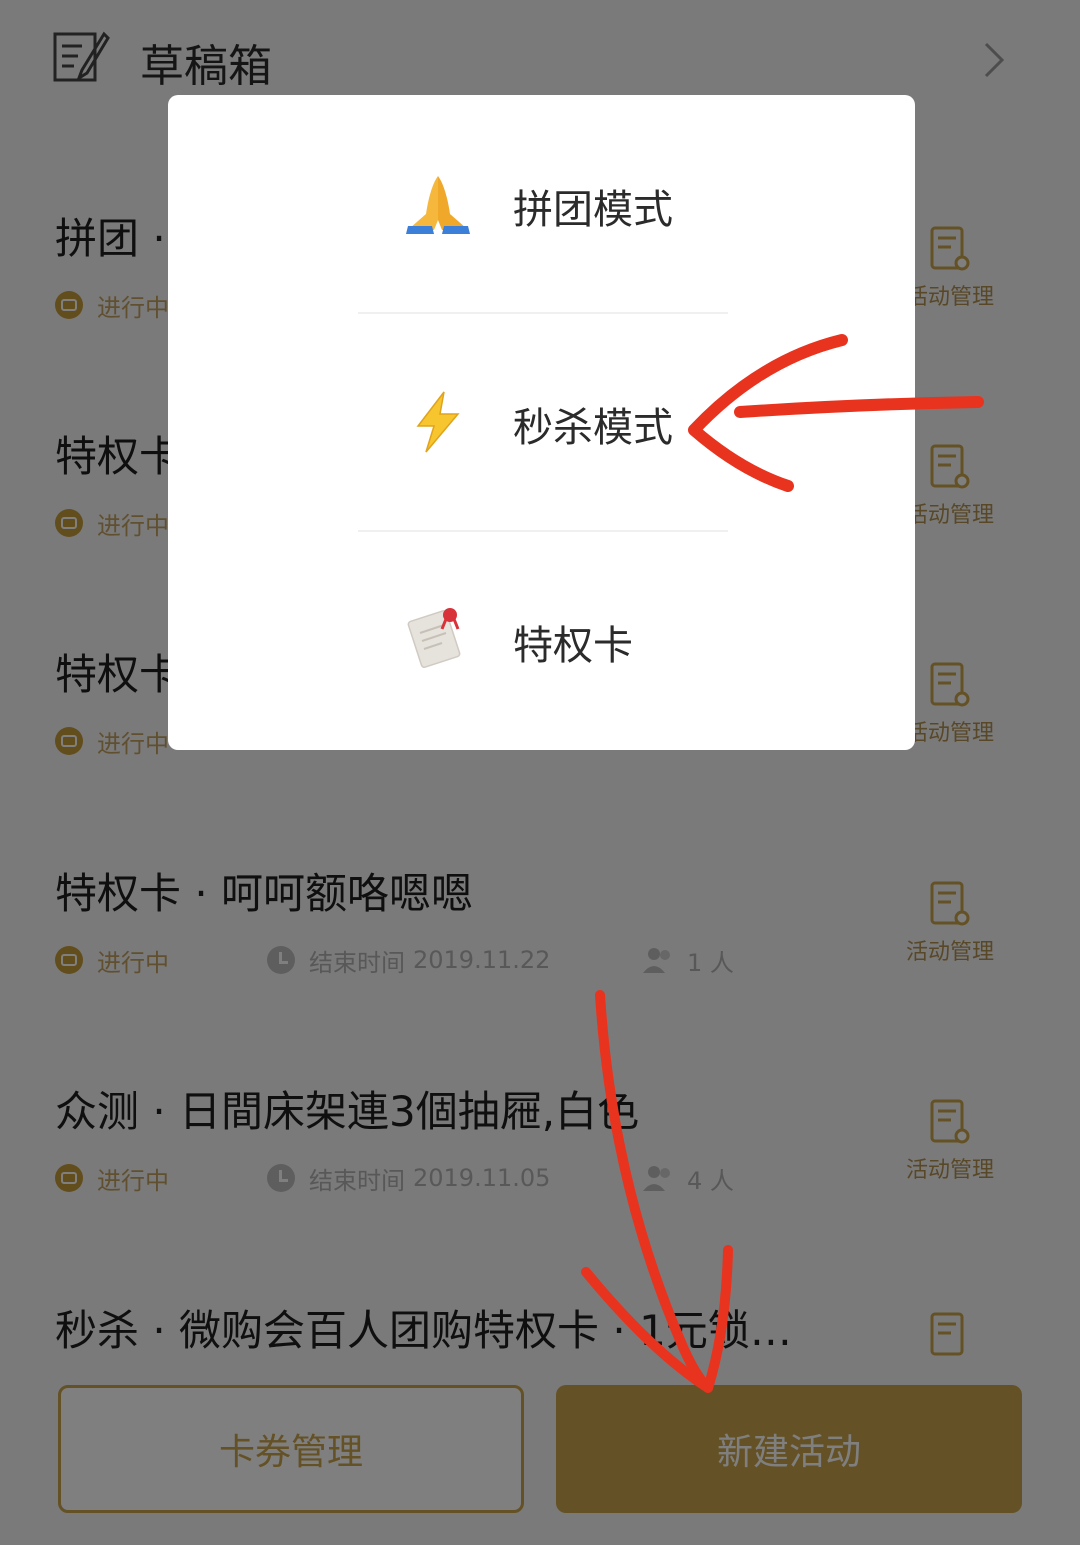  What do you see at coordinates (593, 210) in the screenshot?
I see `mode-label: 拼团模式` at bounding box center [593, 210].